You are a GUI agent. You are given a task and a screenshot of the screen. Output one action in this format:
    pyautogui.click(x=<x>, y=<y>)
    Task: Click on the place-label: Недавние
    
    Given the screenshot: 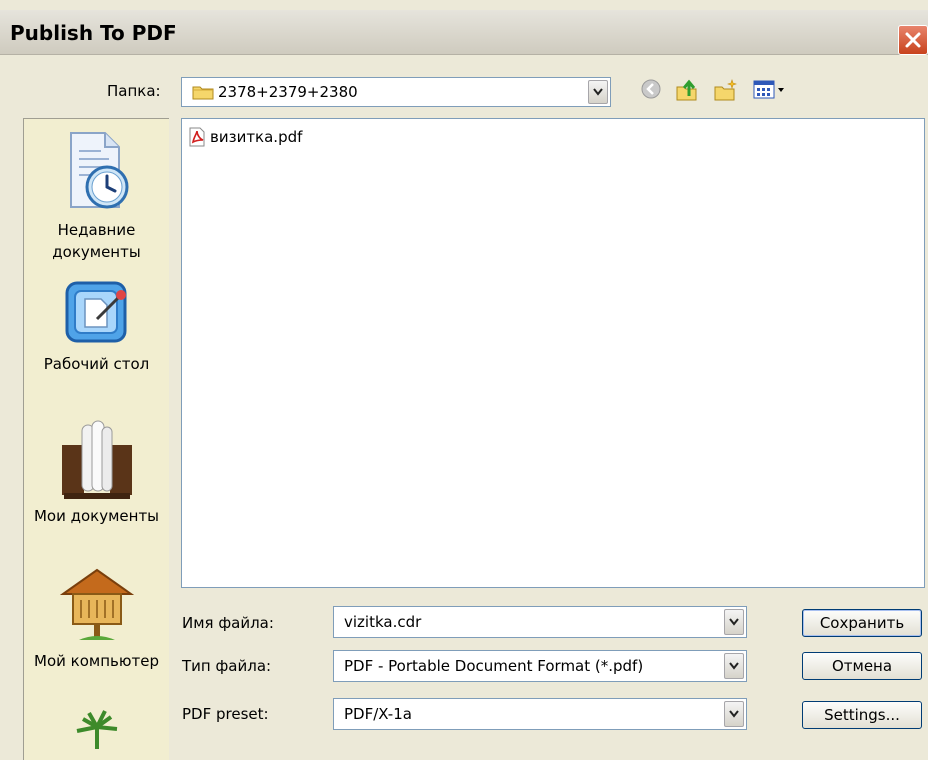 What is the action you would take?
    pyautogui.click(x=96, y=230)
    